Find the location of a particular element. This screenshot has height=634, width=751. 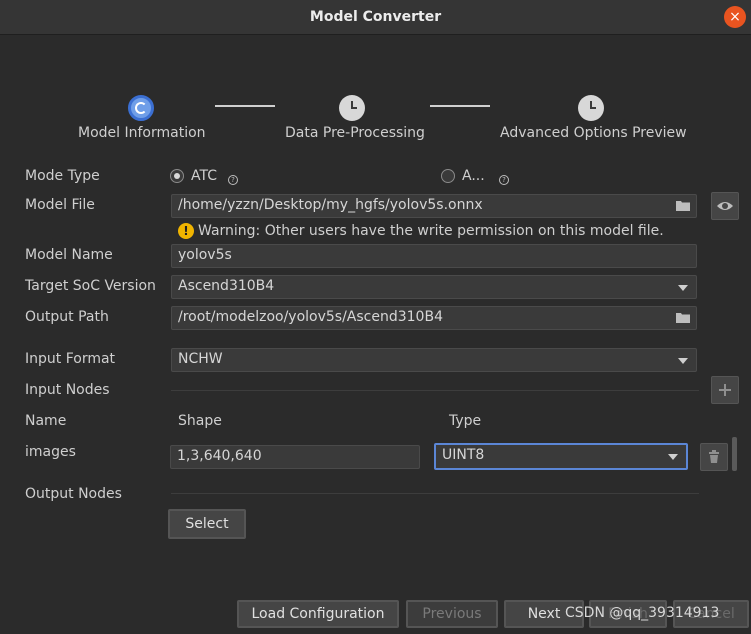

input-format-select: NCHW is located at coordinates (434, 360).